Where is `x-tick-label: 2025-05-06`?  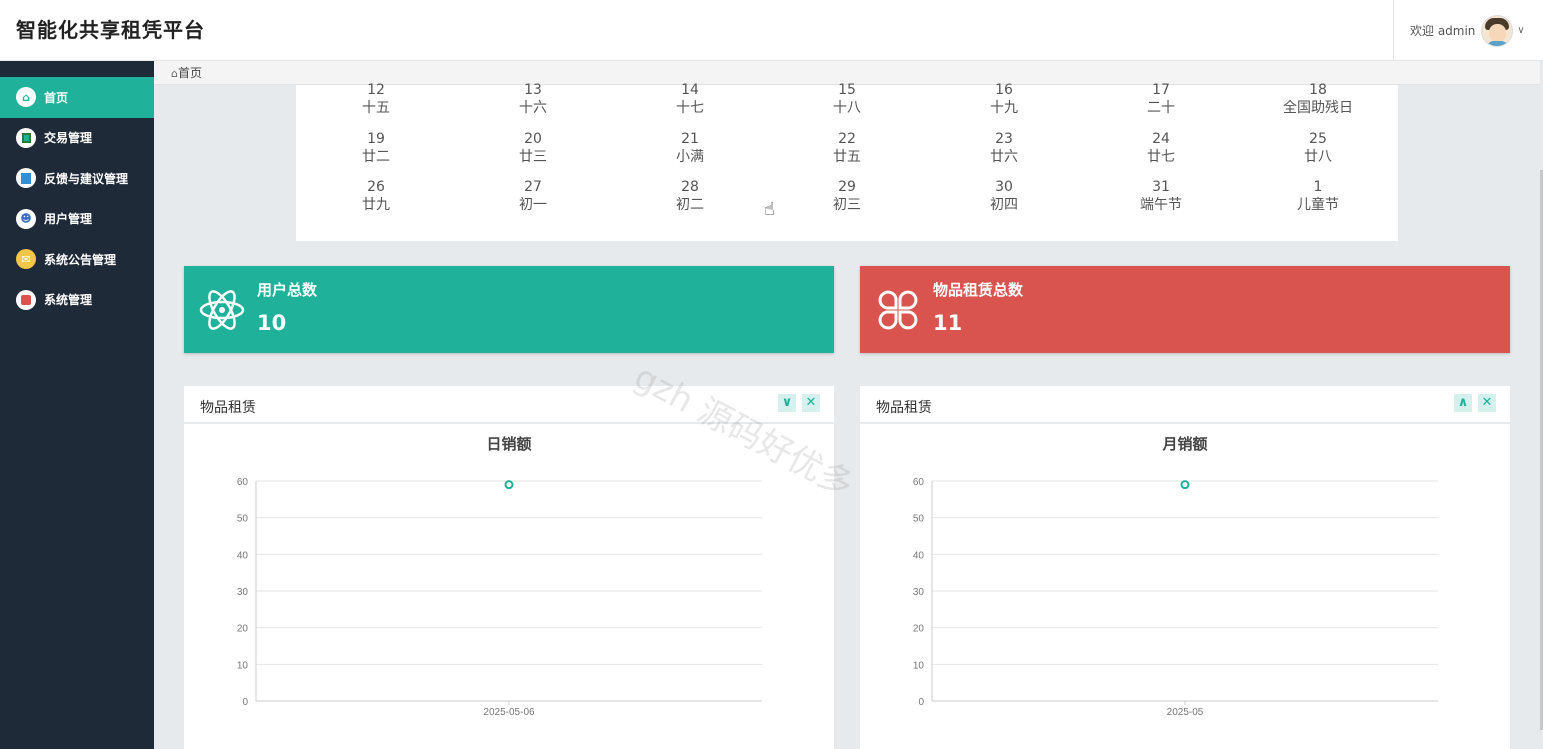 x-tick-label: 2025-05-06 is located at coordinates (509, 712).